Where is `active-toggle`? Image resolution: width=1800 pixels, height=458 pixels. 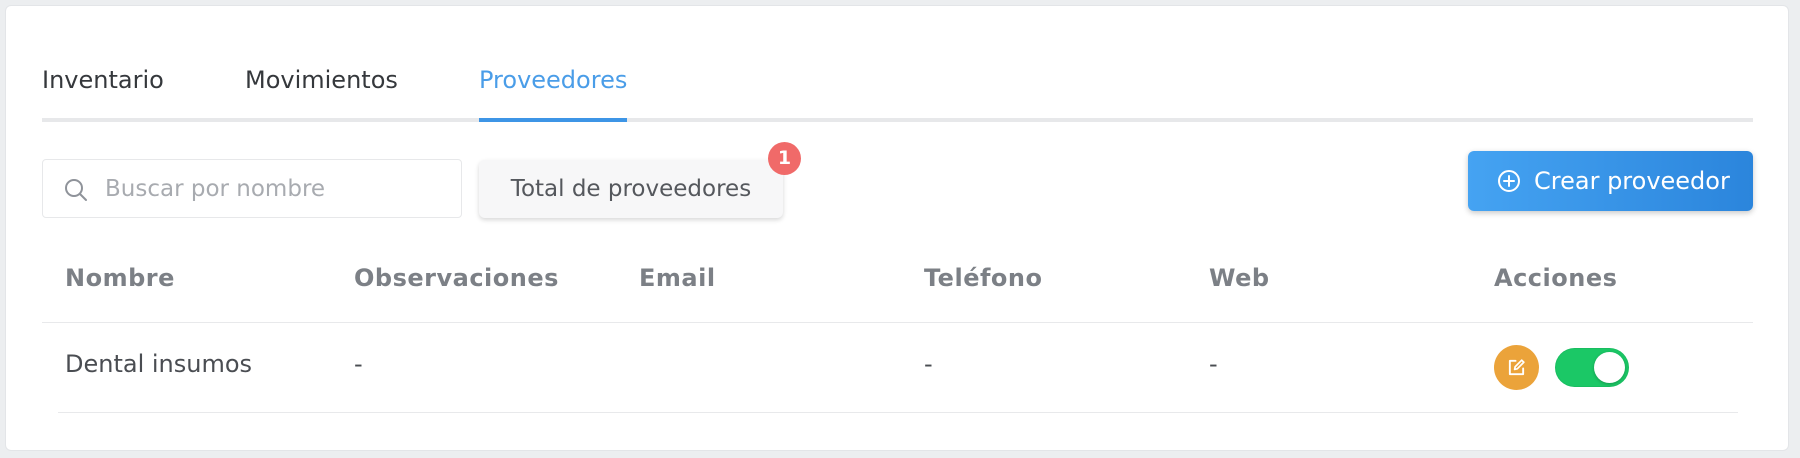 active-toggle is located at coordinates (1592, 367).